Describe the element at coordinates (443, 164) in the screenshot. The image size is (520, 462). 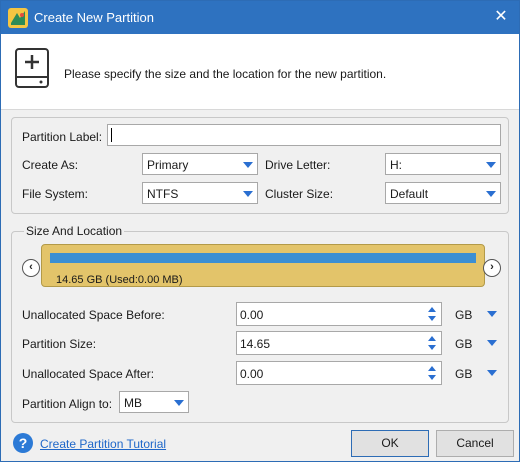
I see `drive-letter-select: H:` at that location.